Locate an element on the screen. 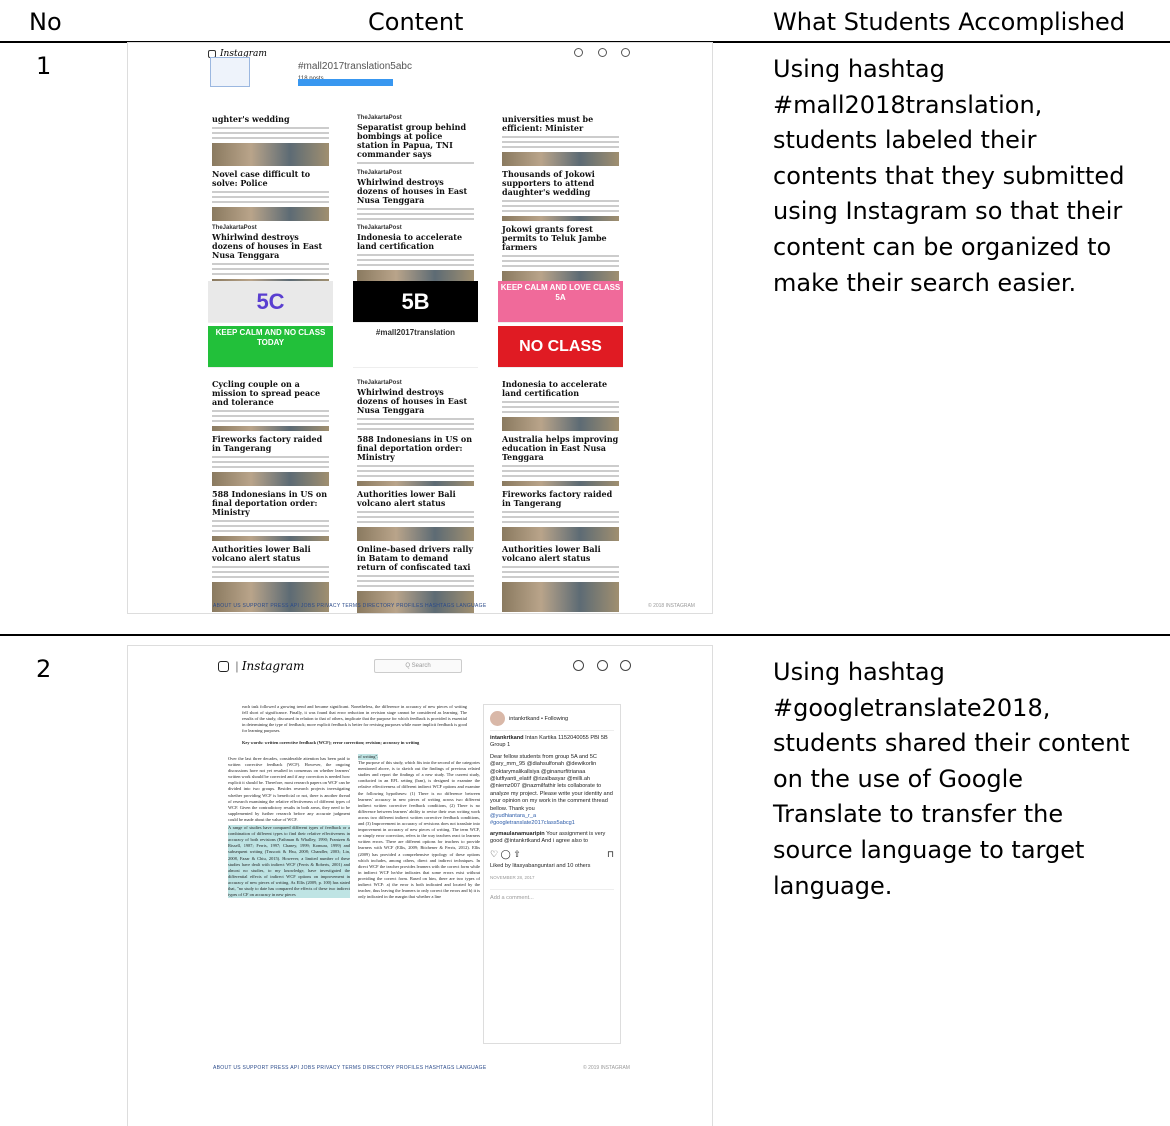 This screenshot has height=1126, width=1170. comment-icon: ◯ is located at coordinates (505, 853).